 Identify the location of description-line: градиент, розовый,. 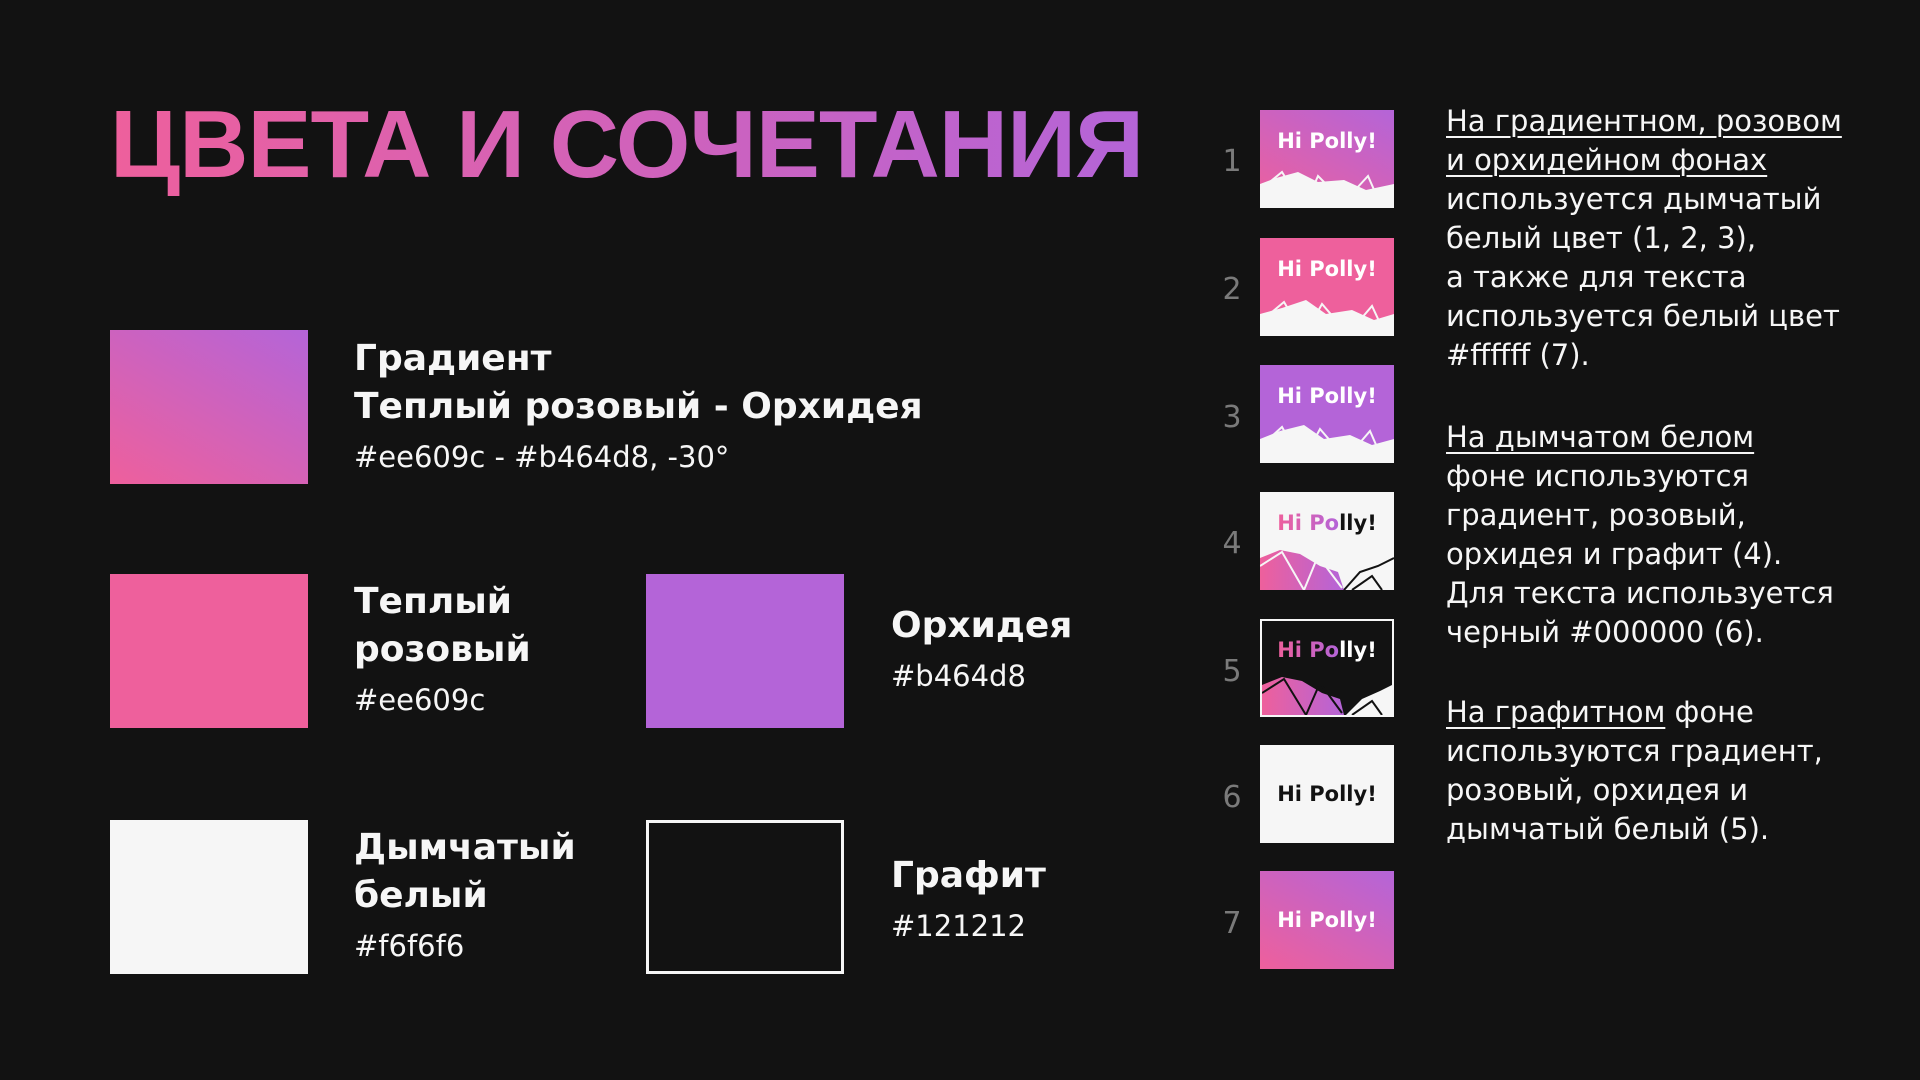
(1596, 515).